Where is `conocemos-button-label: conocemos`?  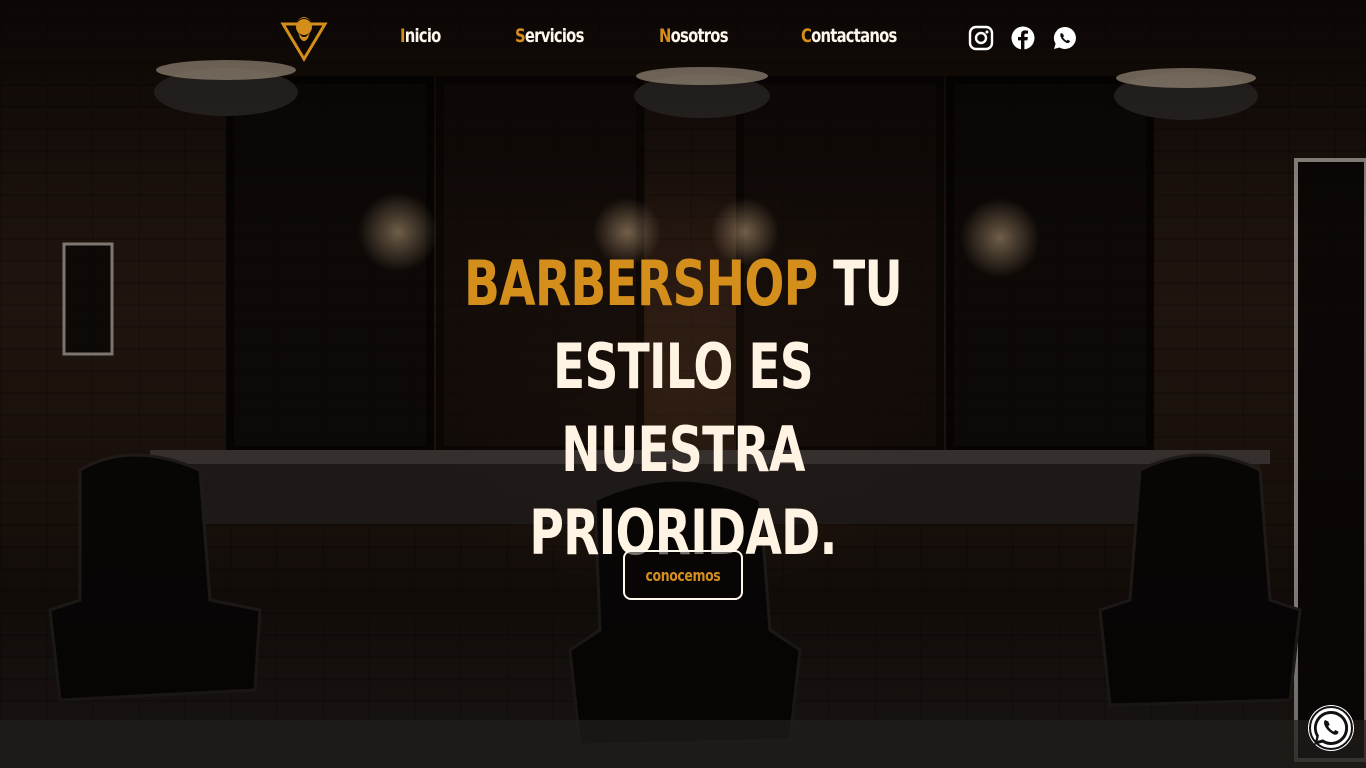 conocemos-button-label: conocemos is located at coordinates (683, 575).